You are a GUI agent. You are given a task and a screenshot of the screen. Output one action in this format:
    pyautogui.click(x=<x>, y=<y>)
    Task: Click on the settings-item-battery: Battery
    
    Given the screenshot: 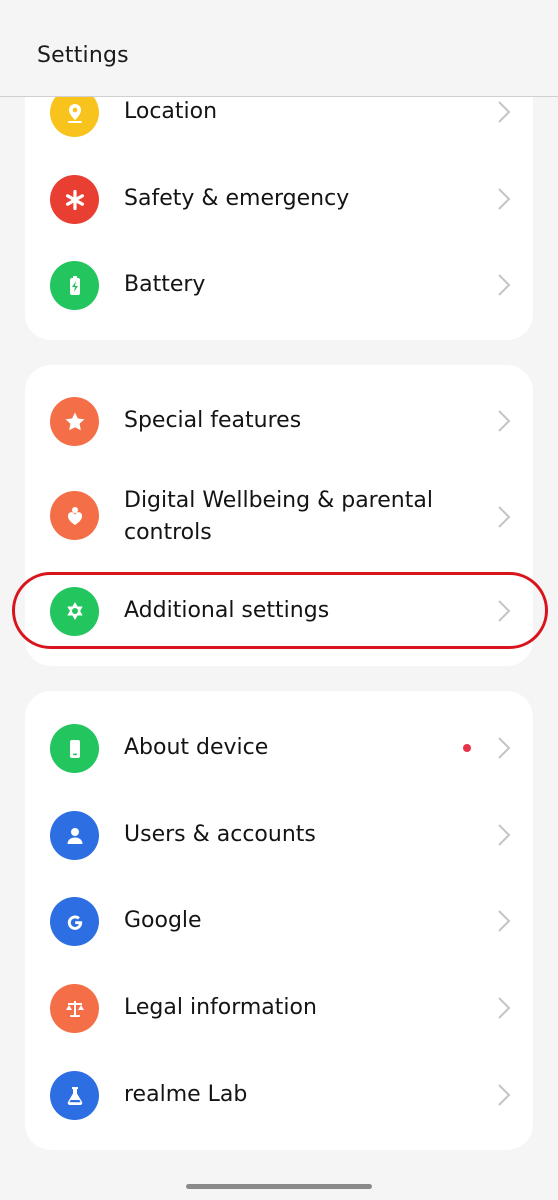 What is the action you would take?
    pyautogui.click(x=279, y=285)
    